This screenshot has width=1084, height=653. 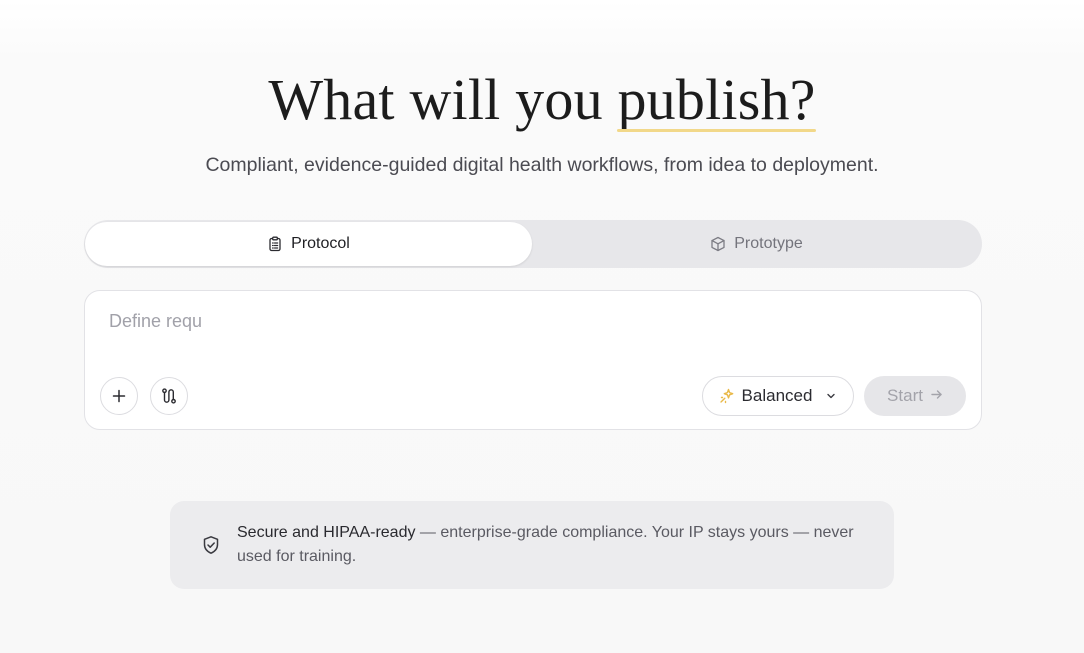 What do you see at coordinates (936, 396) in the screenshot?
I see `arrow-right-icon` at bounding box center [936, 396].